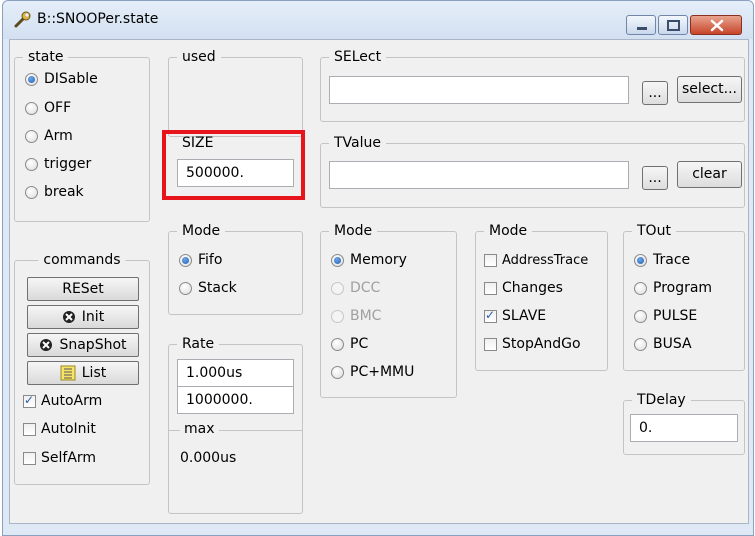 This screenshot has width=755, height=536. I want to click on maximize-icon, so click(673, 25).